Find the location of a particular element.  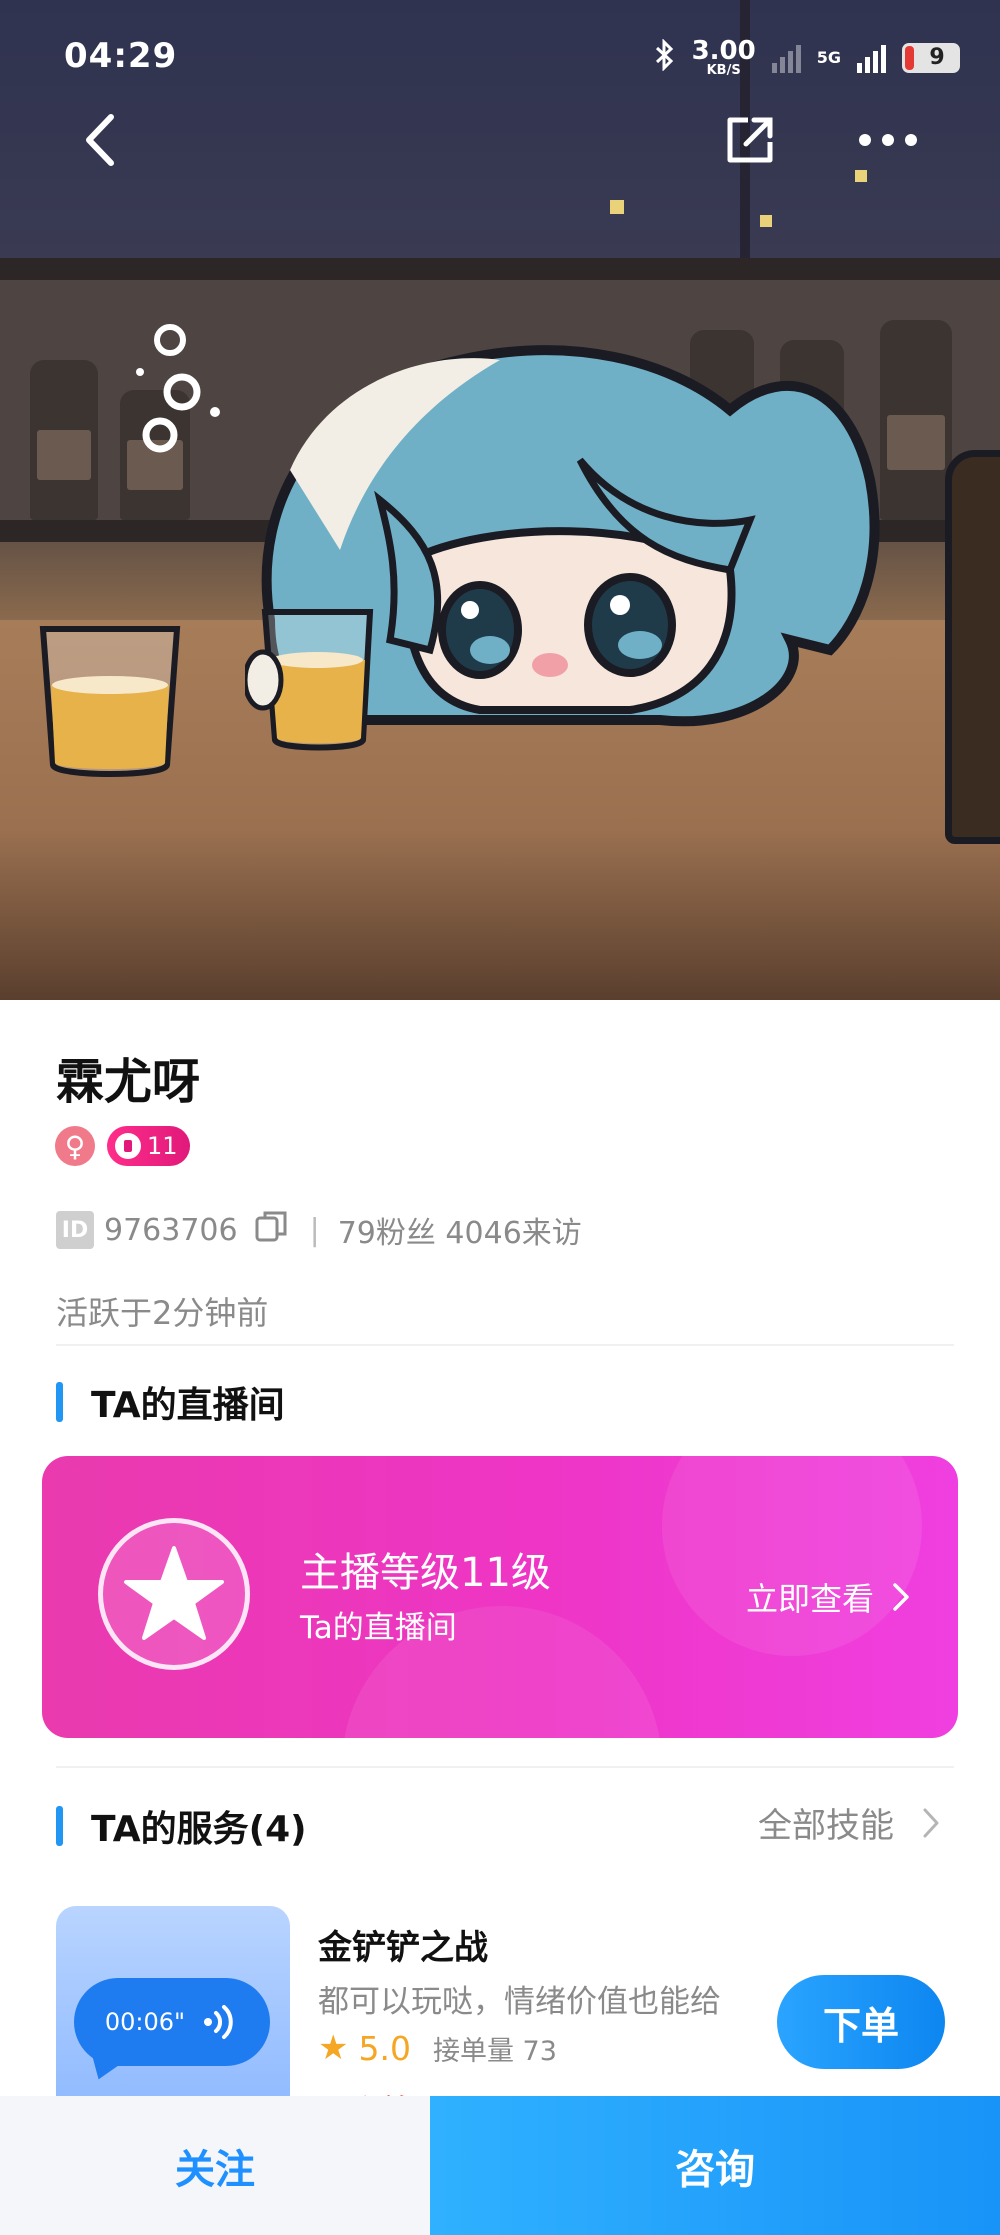

status-time: 04:29 is located at coordinates (121, 56).